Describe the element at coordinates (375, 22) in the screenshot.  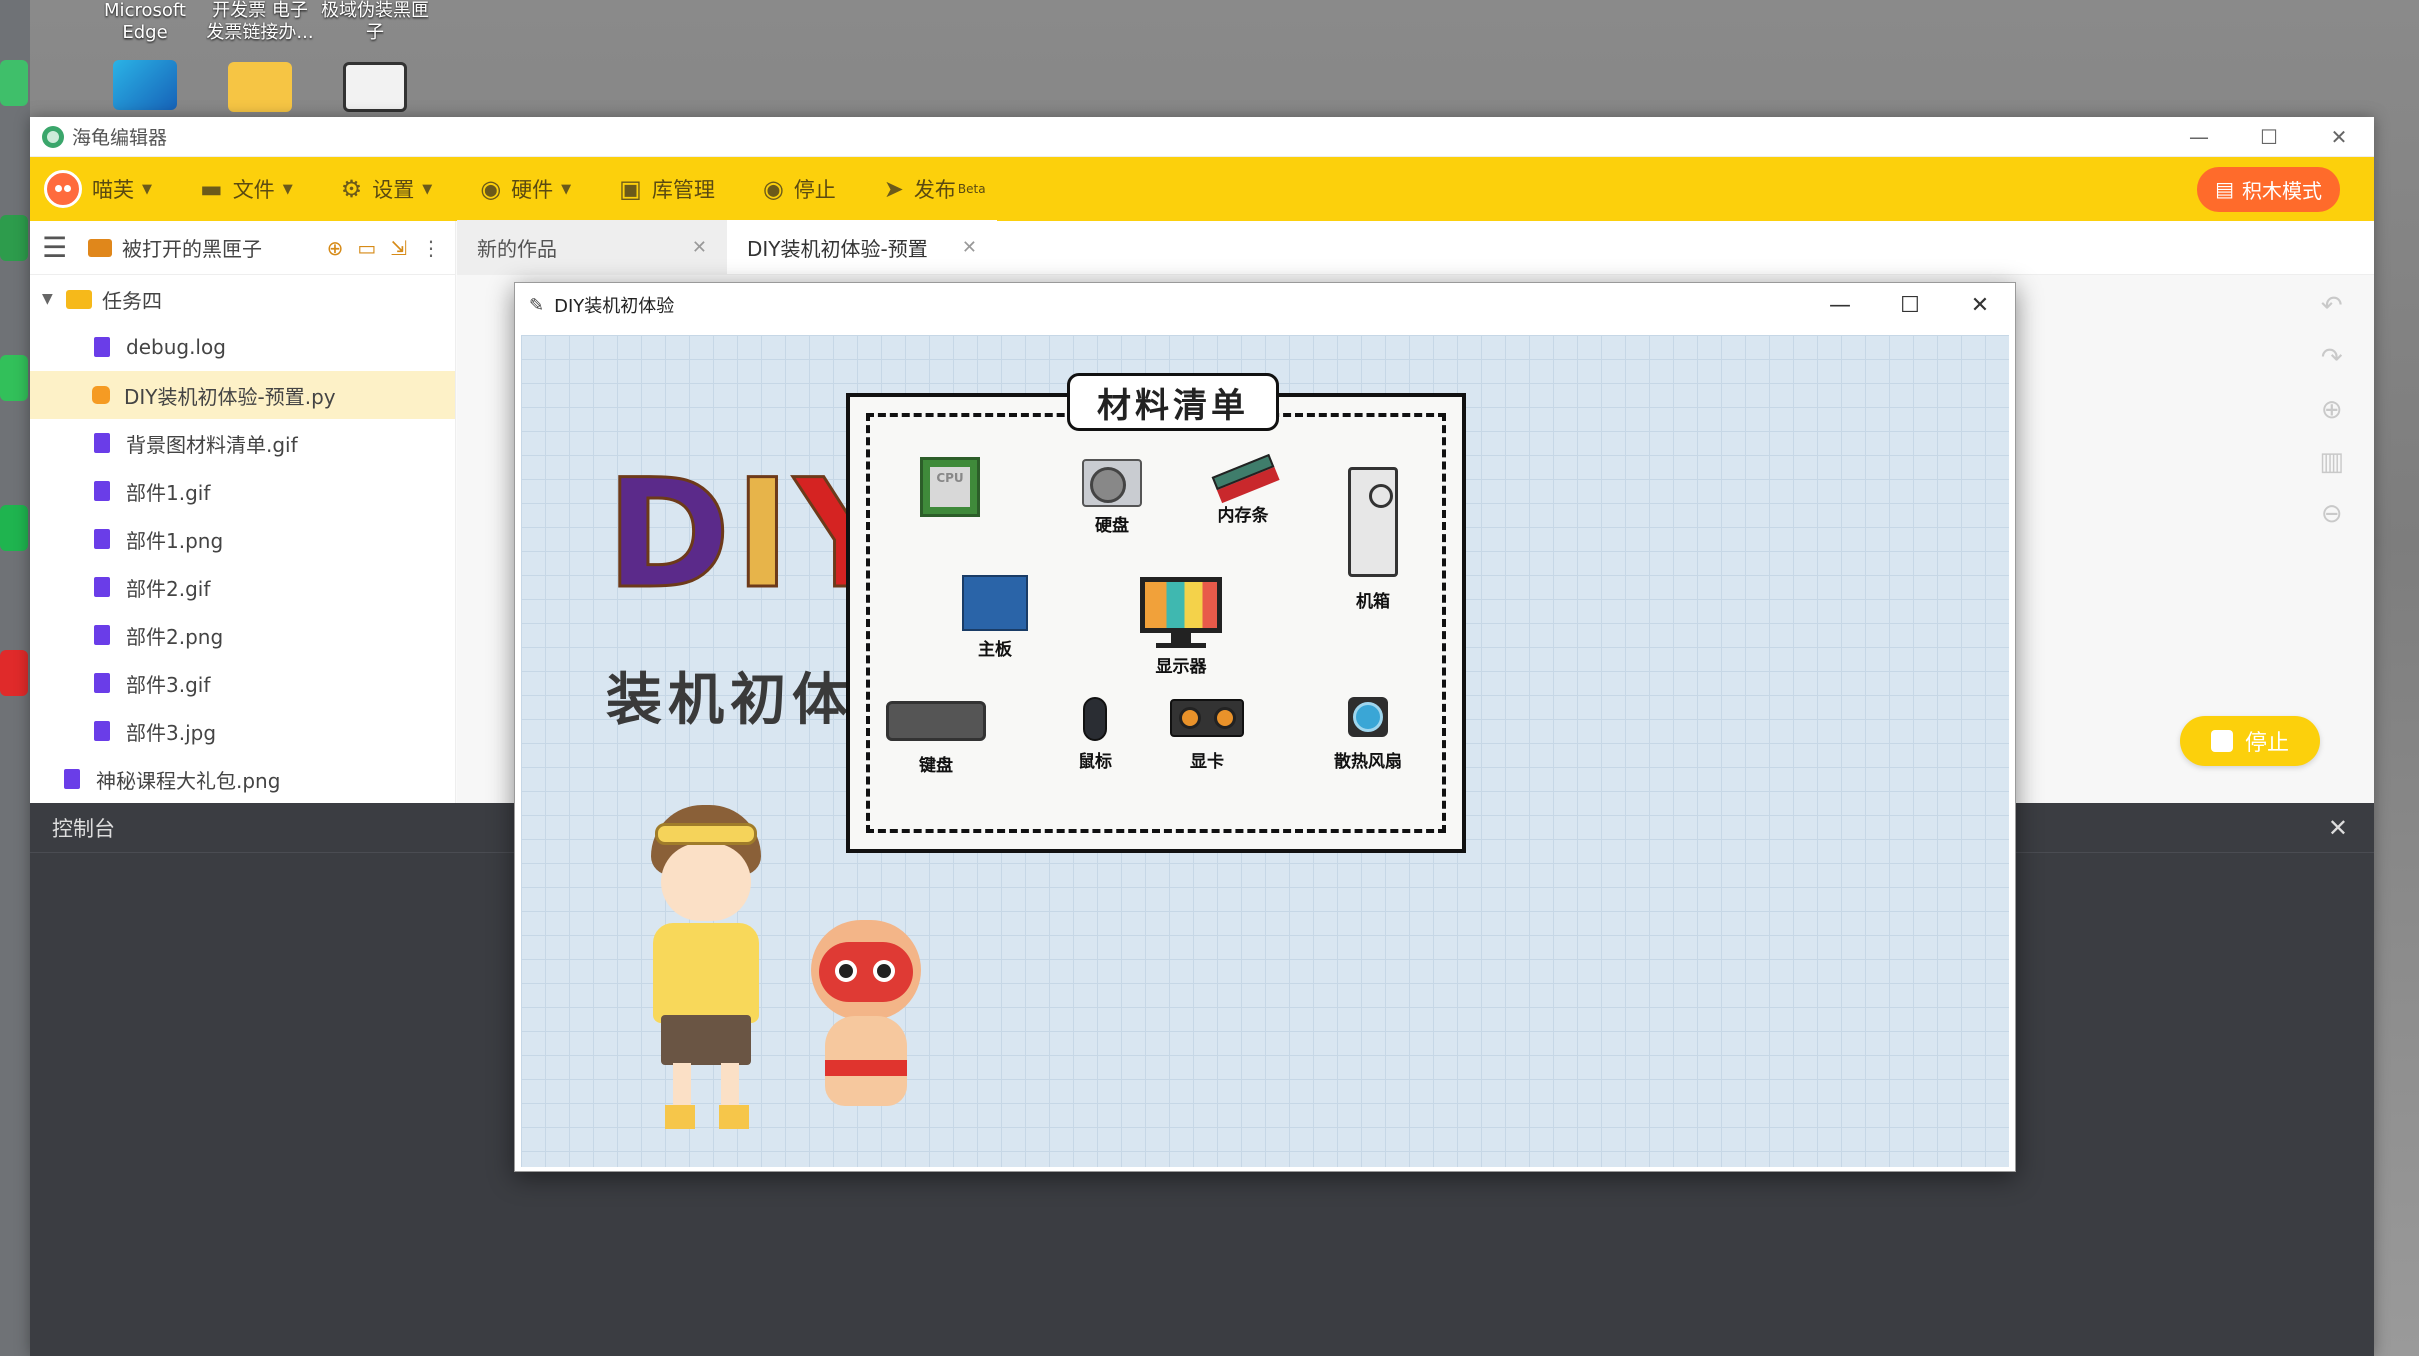
I see `desktop-icon-blackbox: 极域伪装黑匣 子` at that location.